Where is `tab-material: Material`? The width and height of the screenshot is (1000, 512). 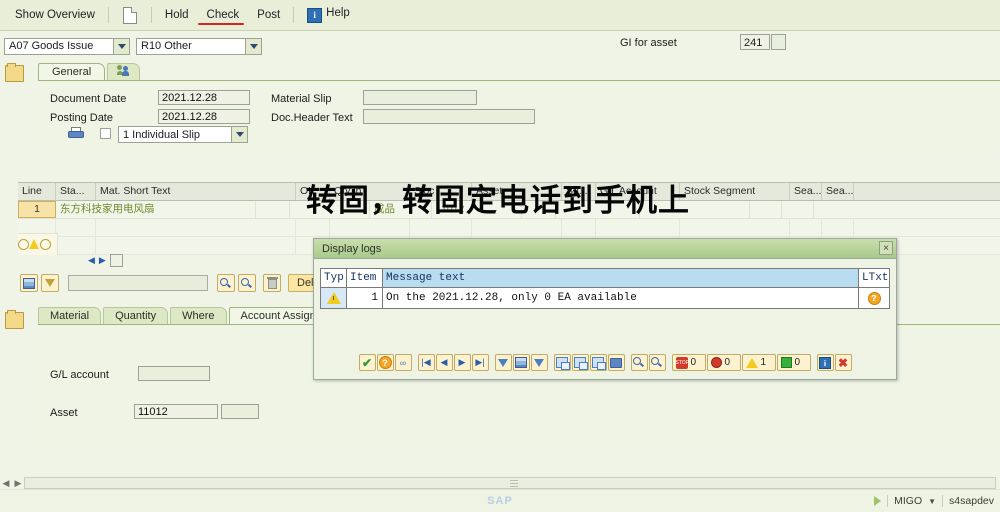 tab-material: Material is located at coordinates (70, 315).